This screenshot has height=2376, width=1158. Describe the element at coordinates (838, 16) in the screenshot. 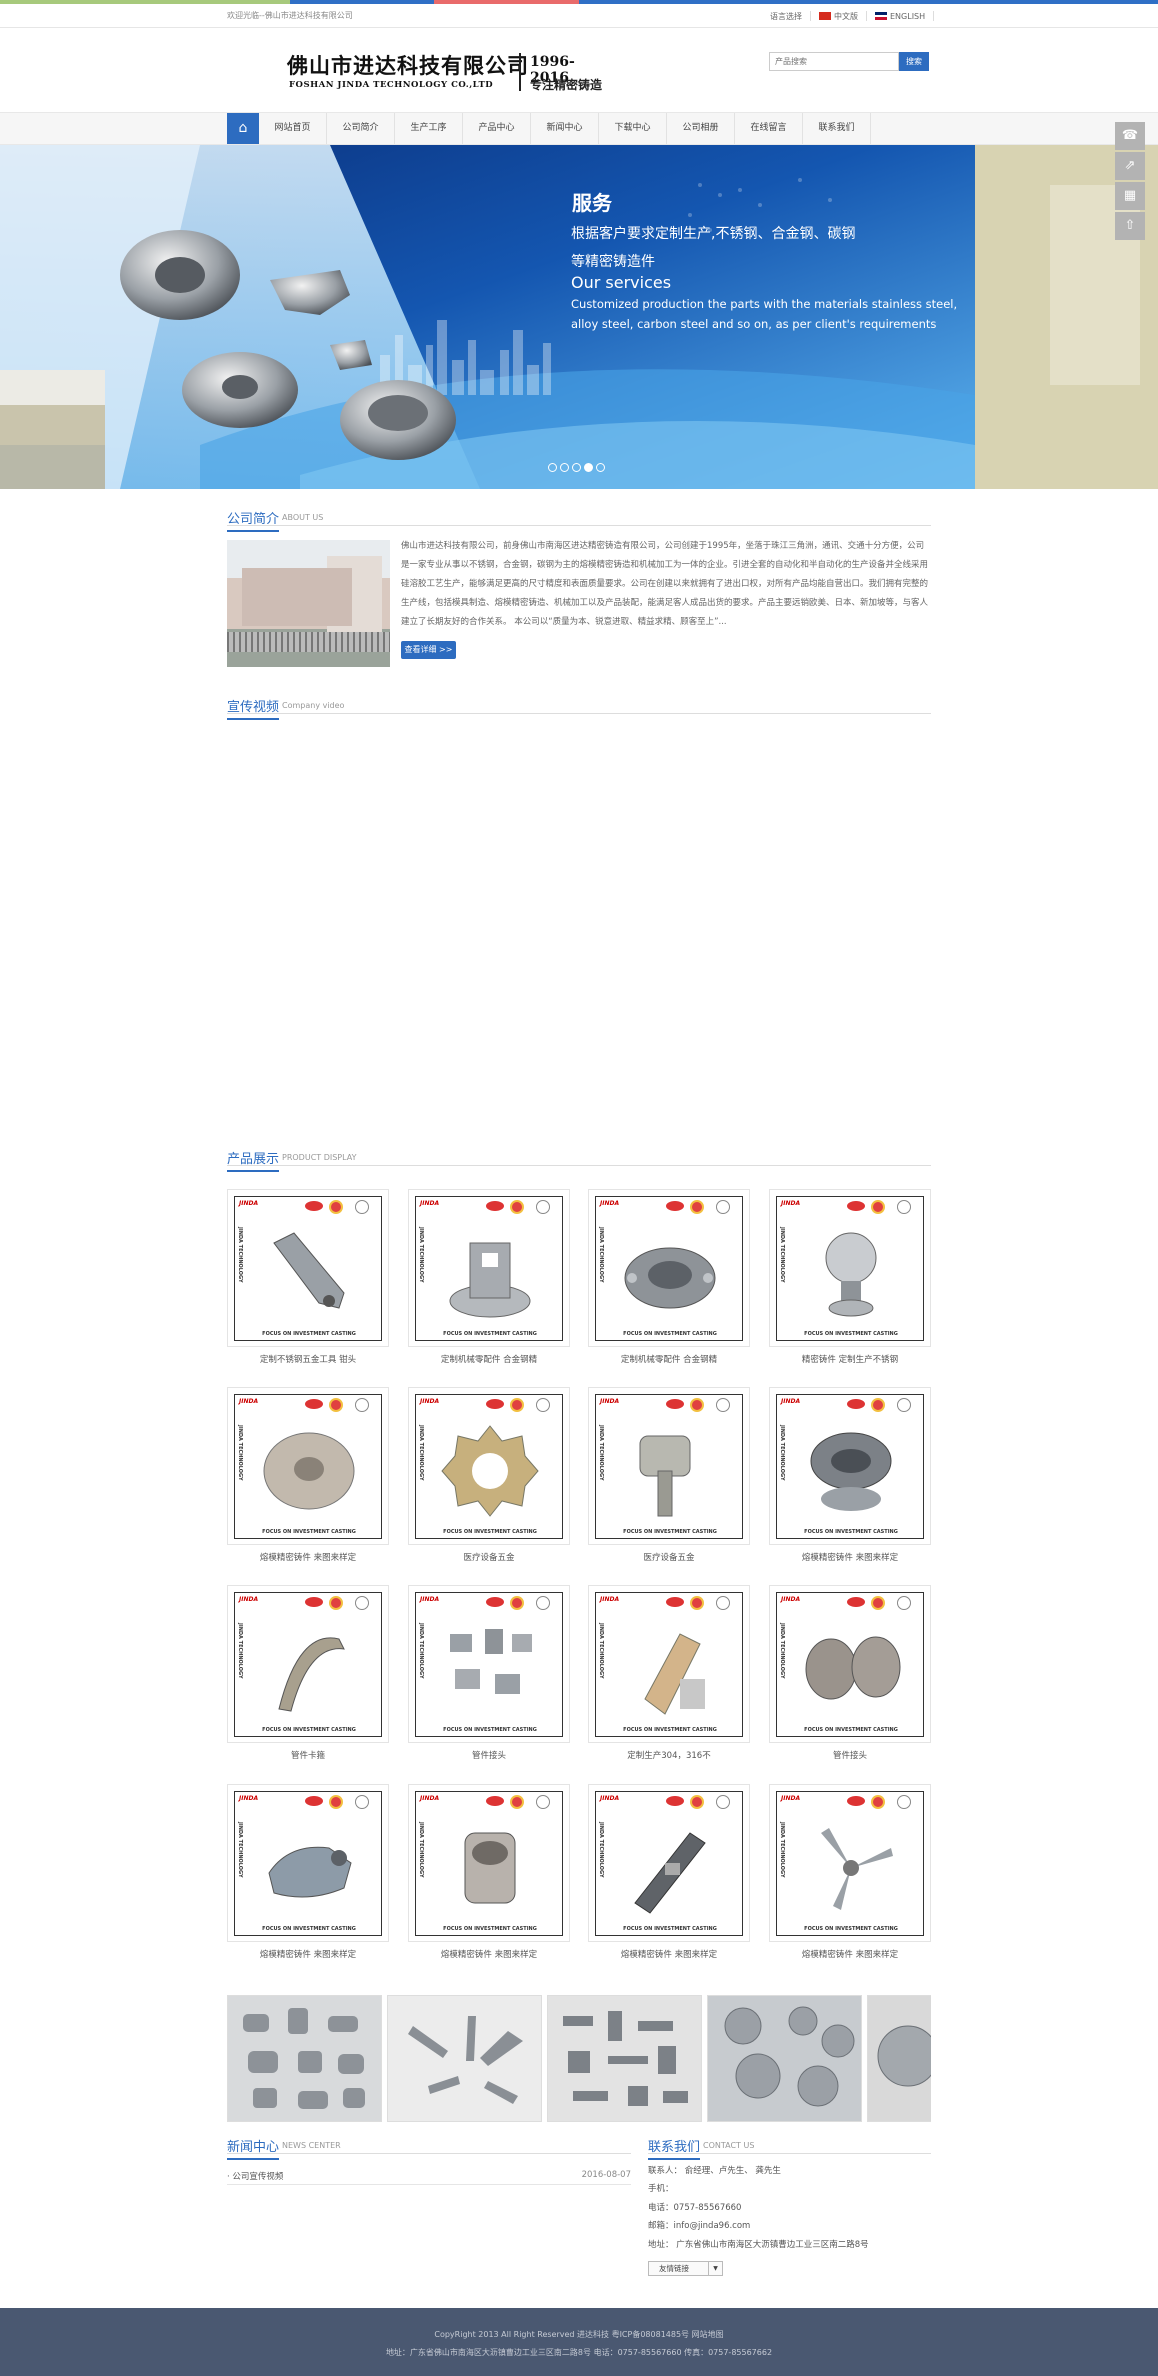

I see `lang-chinese-link: 中文版` at that location.